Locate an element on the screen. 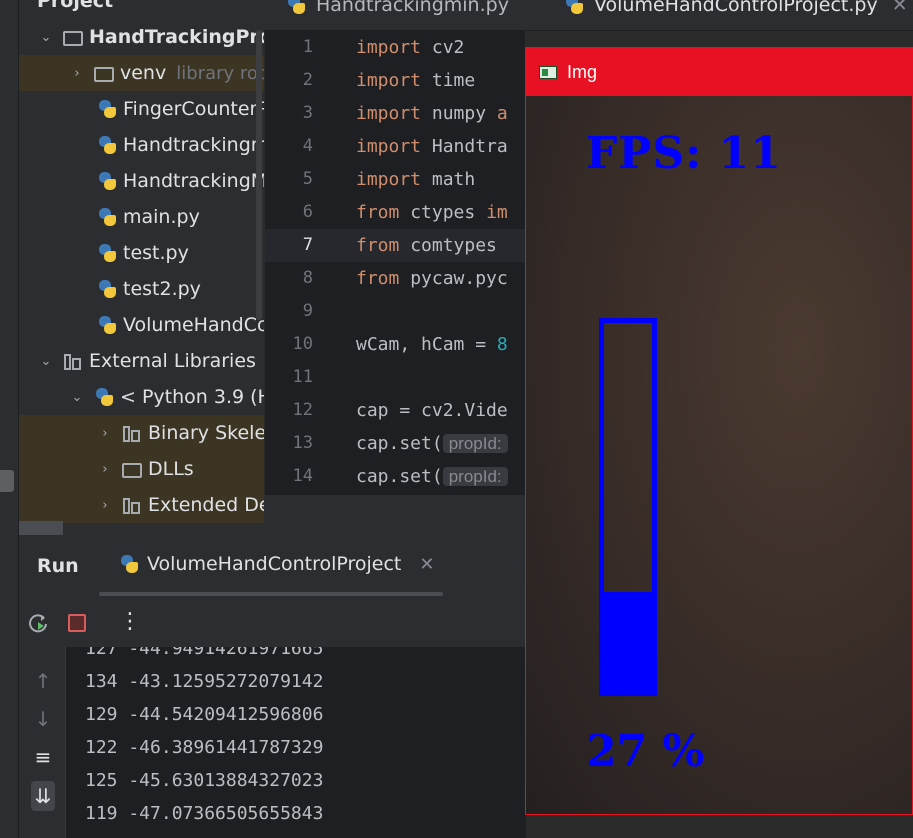 This screenshot has width=913, height=838. tree-item-extended-definitions: › Extended De is located at coordinates (181, 505).